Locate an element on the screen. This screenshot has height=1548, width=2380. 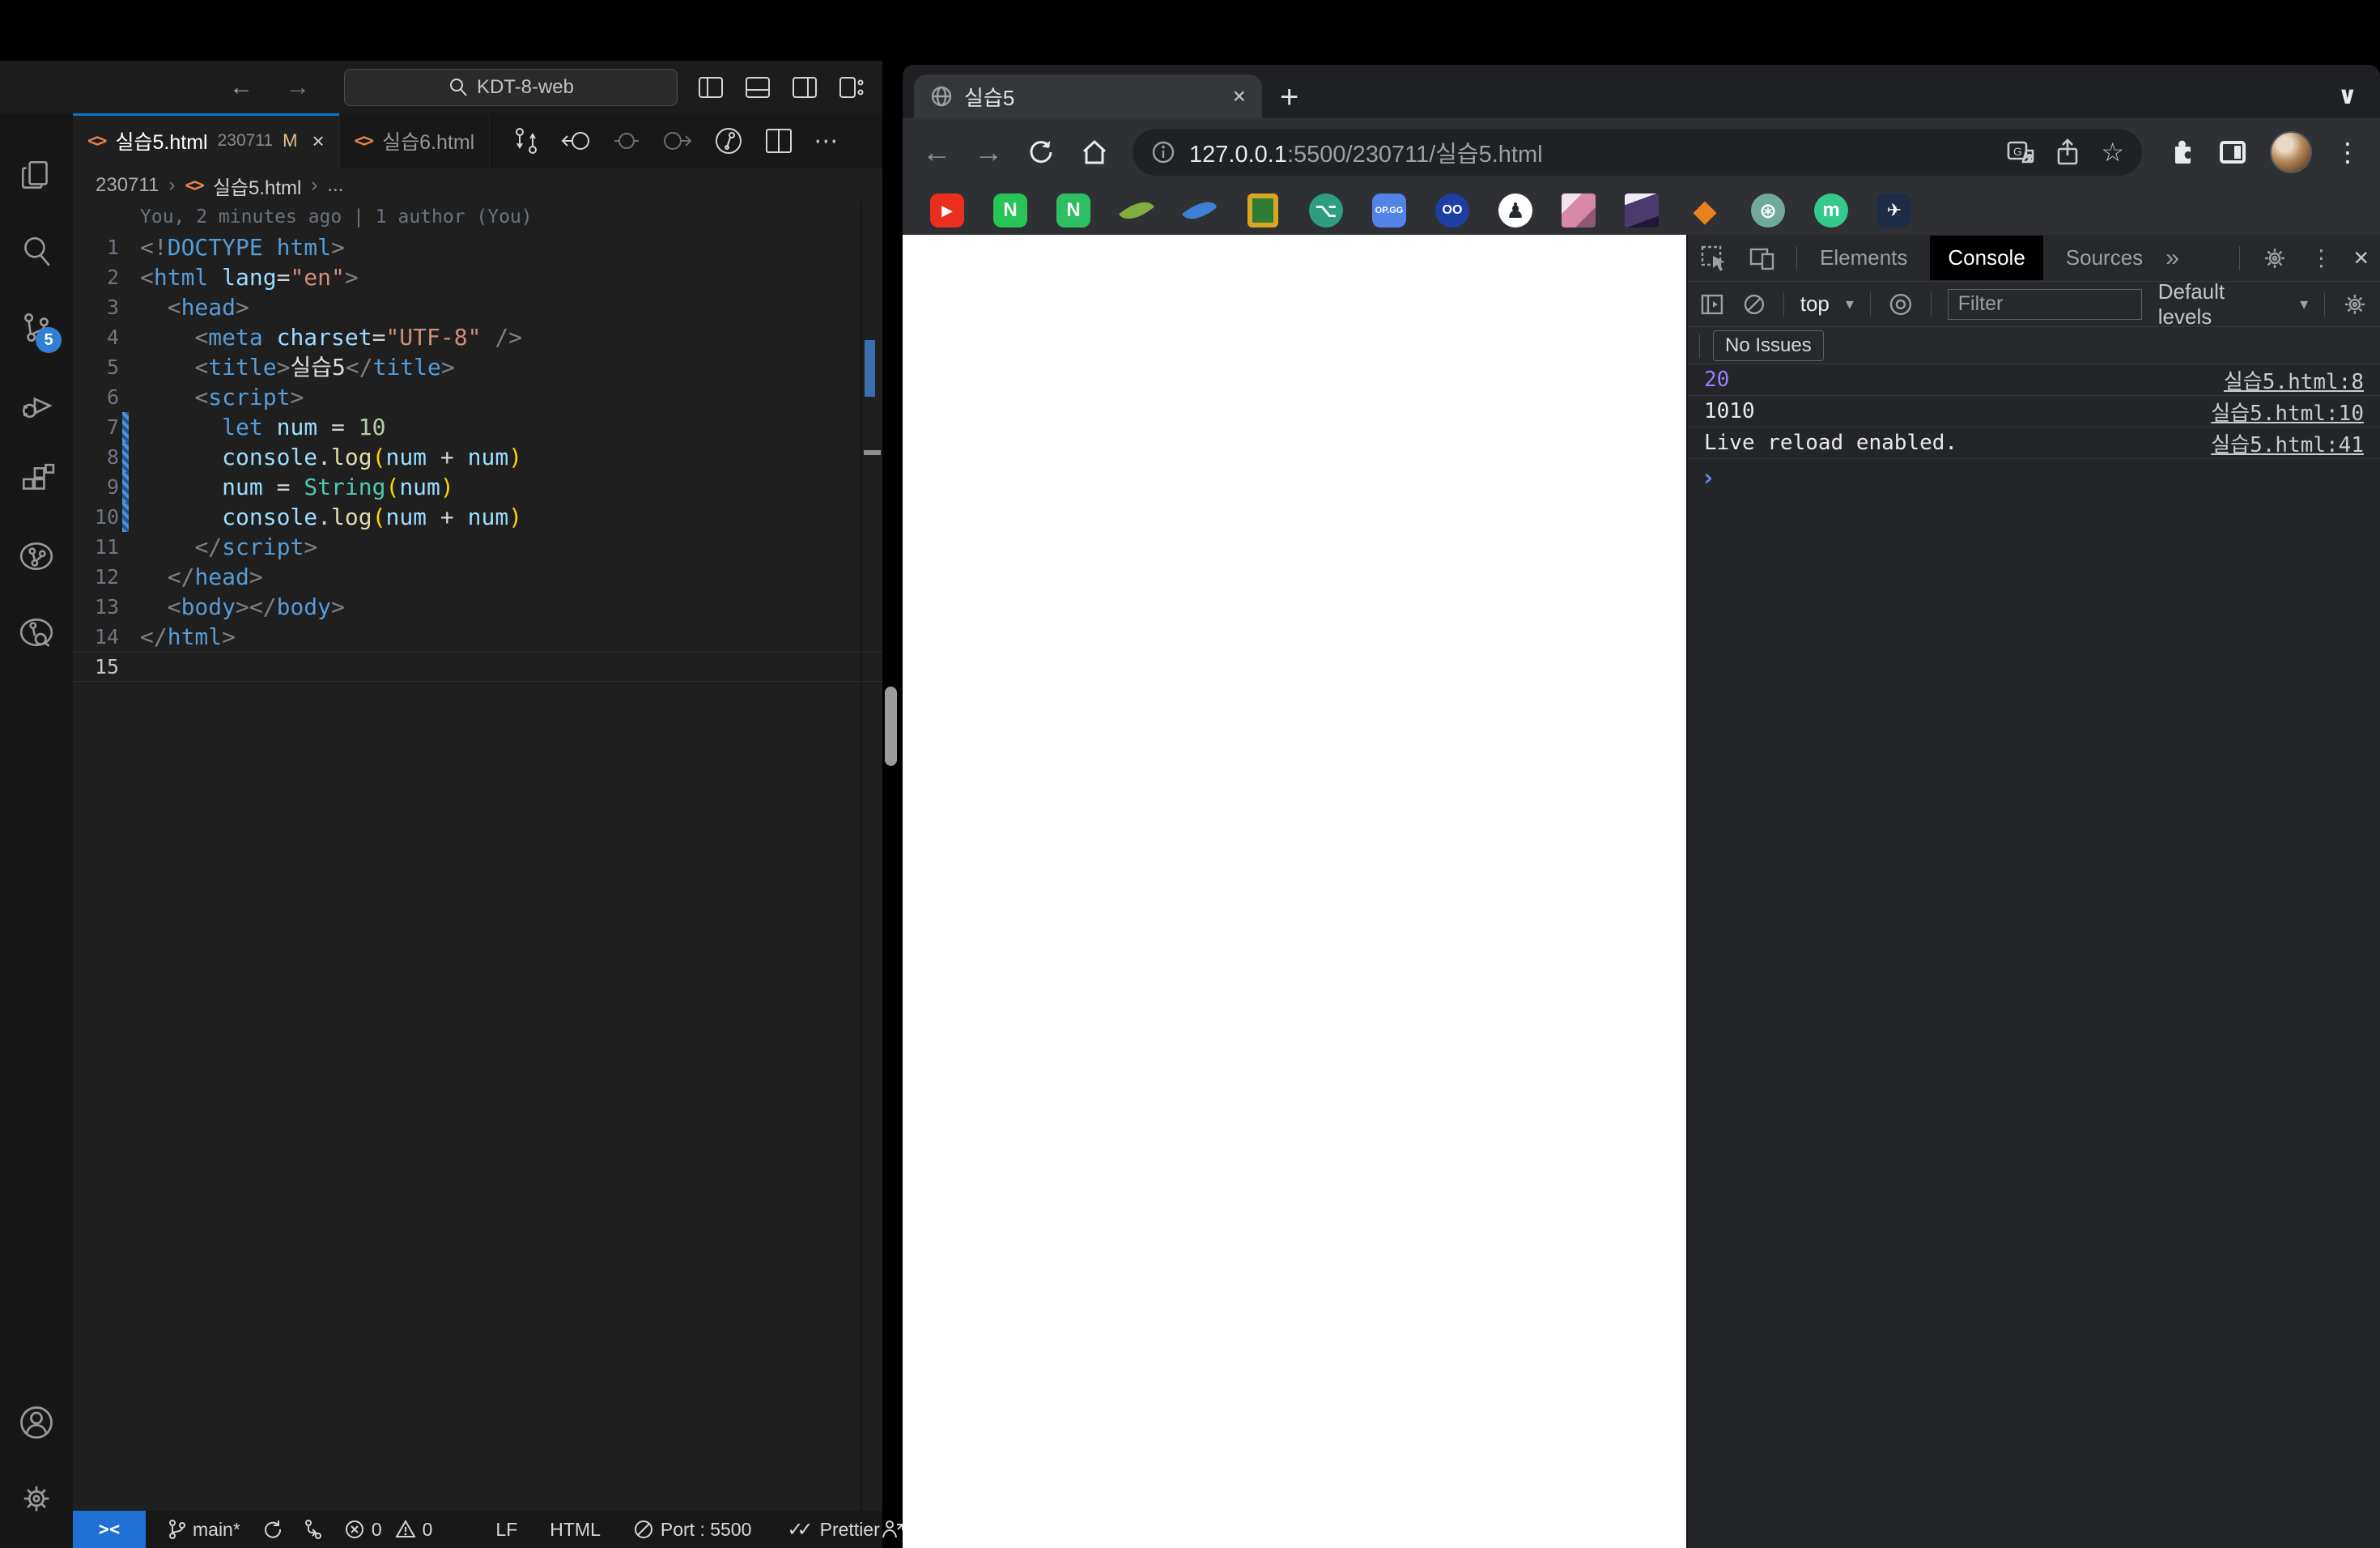
browser-forward-icon: → is located at coordinates (989, 152).